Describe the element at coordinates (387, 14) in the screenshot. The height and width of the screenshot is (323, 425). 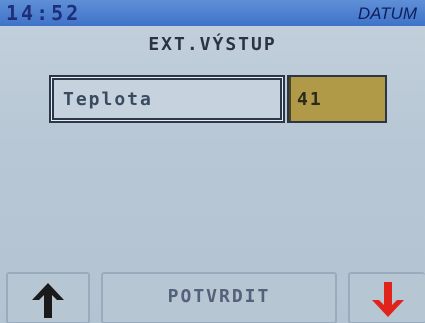
I see `date-button: DATUM` at that location.